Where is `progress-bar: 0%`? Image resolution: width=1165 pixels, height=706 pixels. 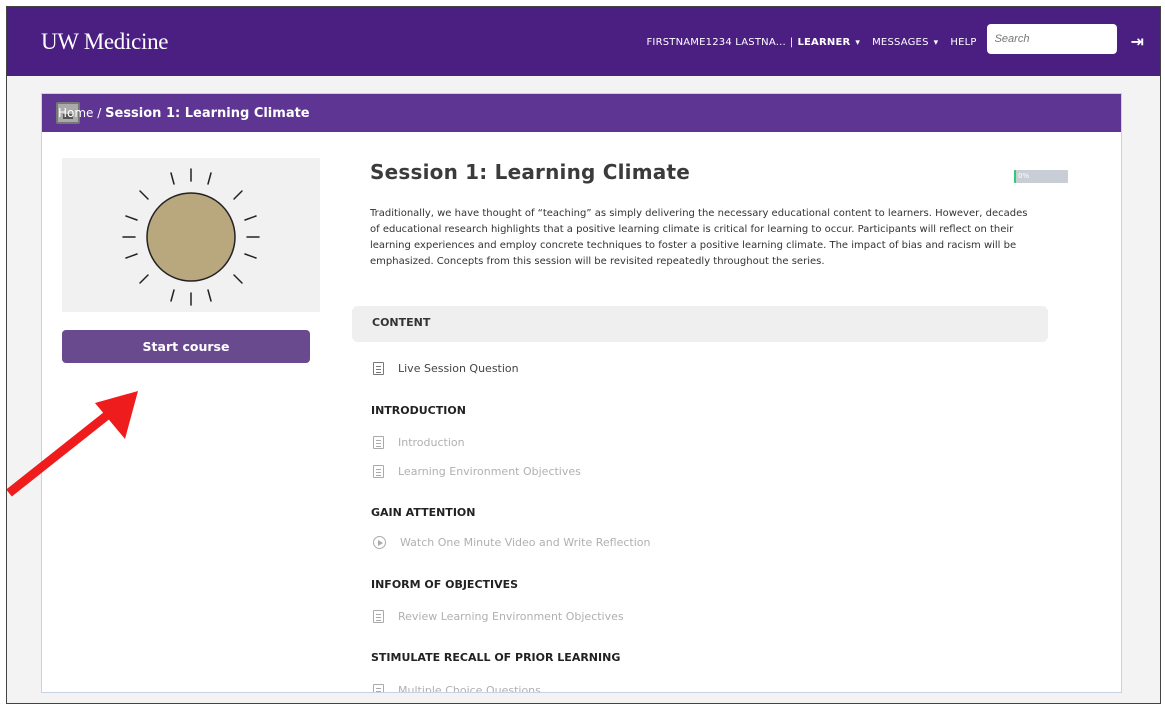
progress-bar: 0% is located at coordinates (1041, 176).